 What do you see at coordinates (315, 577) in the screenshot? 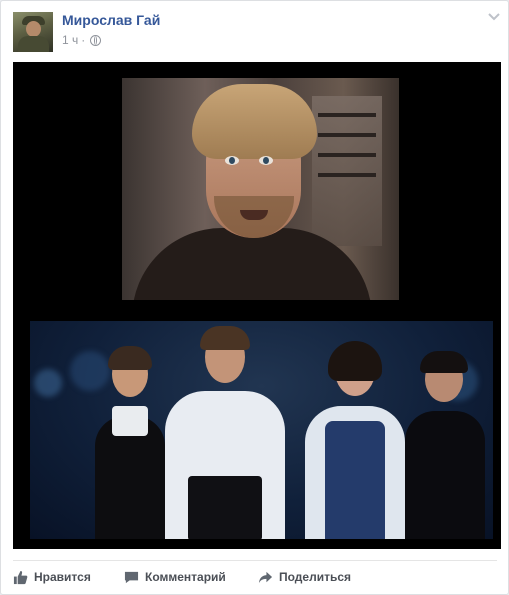
I see `share-label: Поделиться` at bounding box center [315, 577].